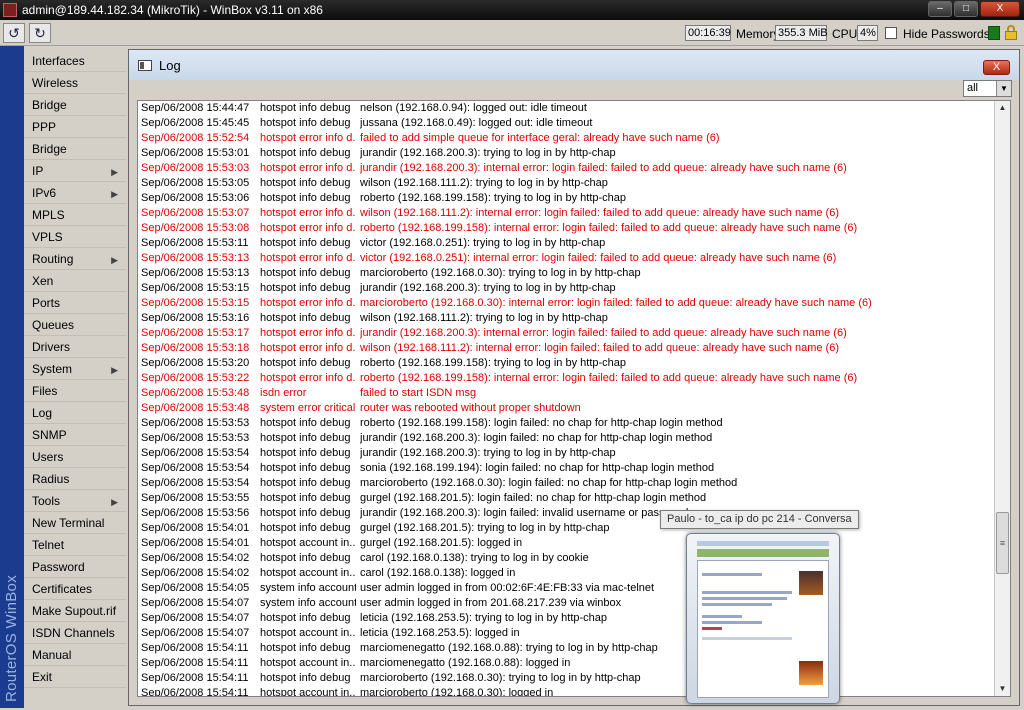 Image resolution: width=1024 pixels, height=710 pixels. What do you see at coordinates (1002, 543) in the screenshot?
I see `scroll-thumb: ≡` at bounding box center [1002, 543].